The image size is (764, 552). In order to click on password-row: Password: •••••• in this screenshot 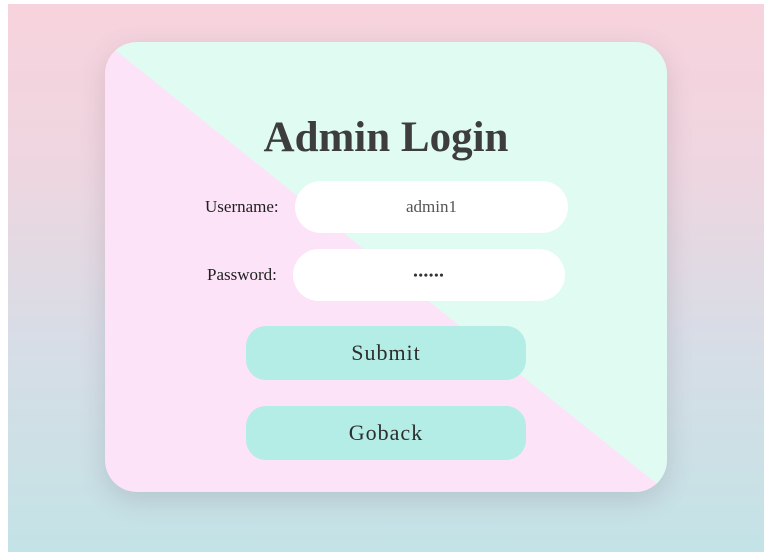, I will do `click(386, 275)`.